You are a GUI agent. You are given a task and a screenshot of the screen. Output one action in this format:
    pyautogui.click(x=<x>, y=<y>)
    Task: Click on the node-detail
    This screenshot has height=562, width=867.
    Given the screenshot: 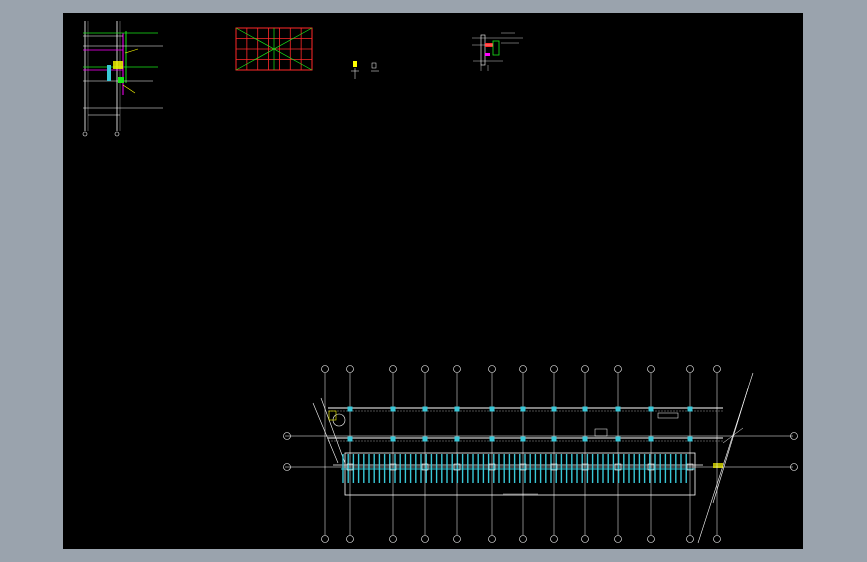 What is the action you would take?
    pyautogui.click(x=365, y=70)
    